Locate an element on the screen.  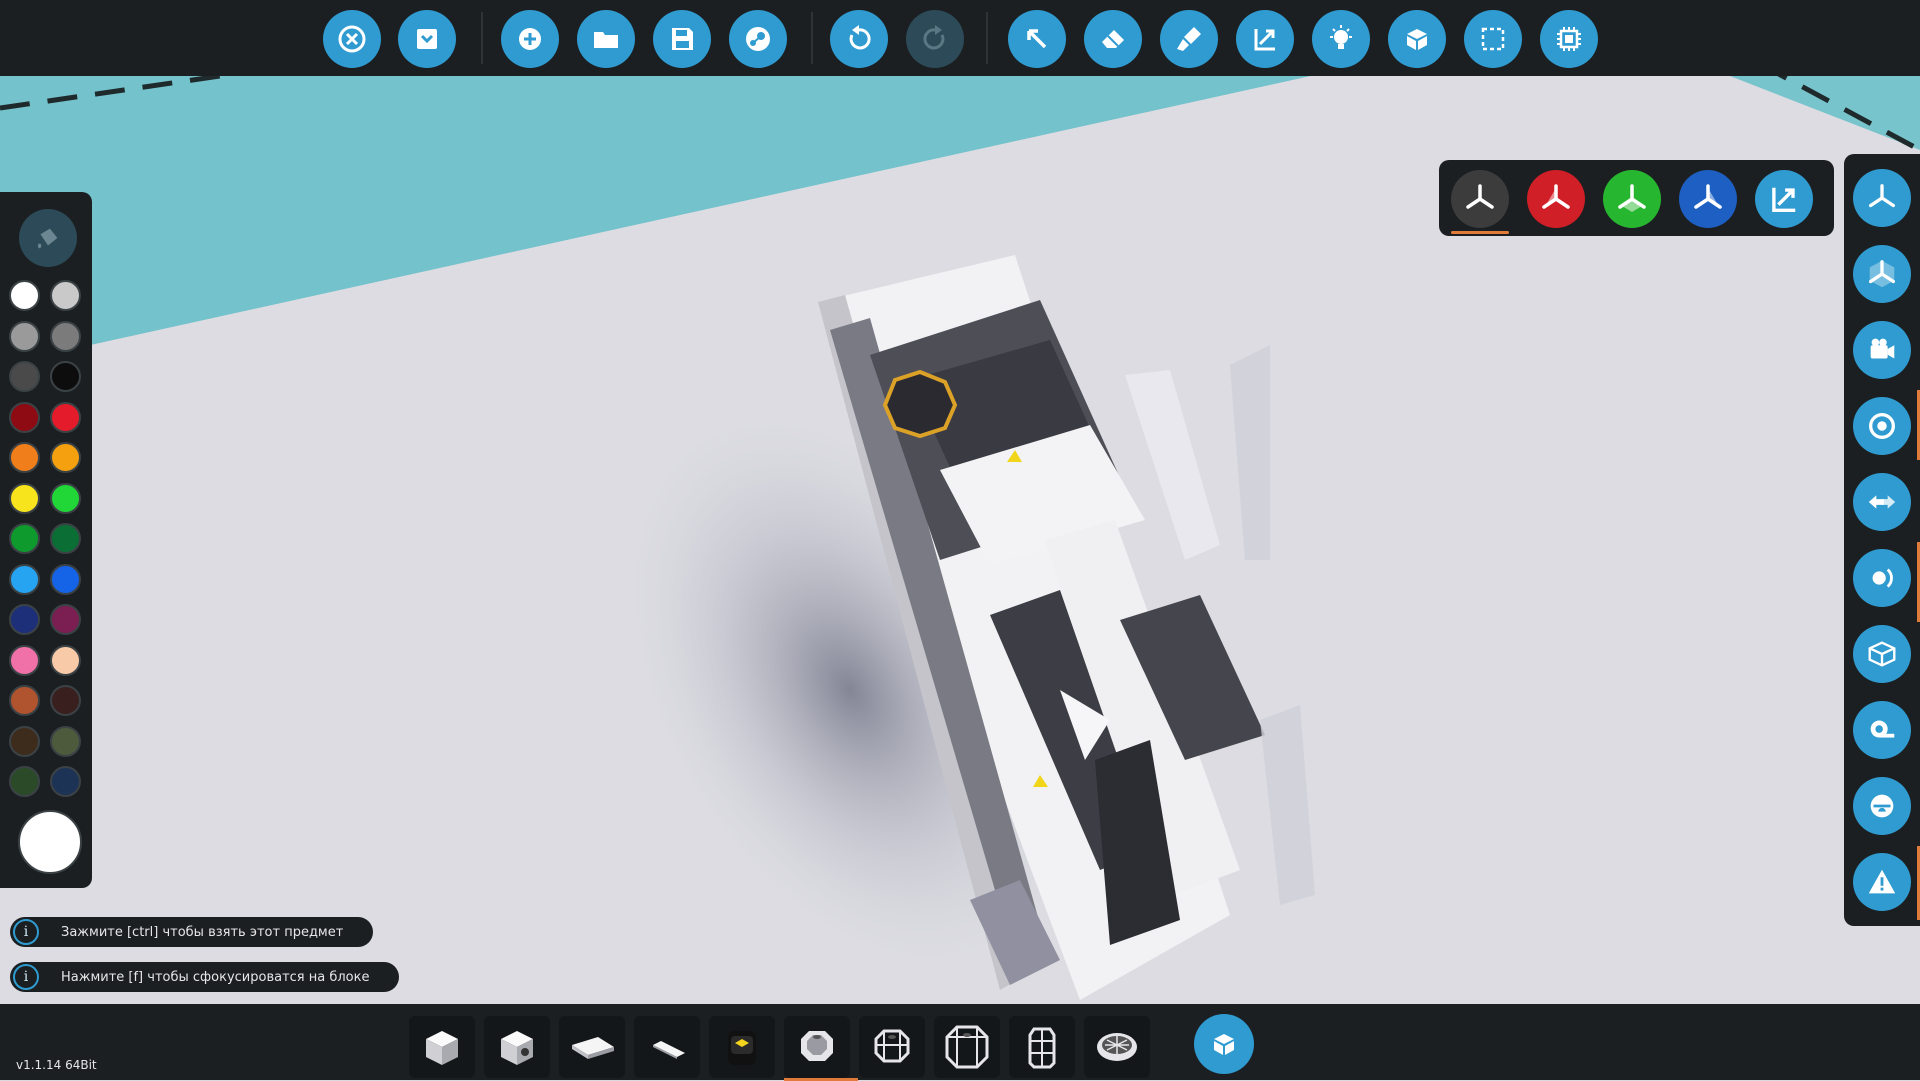
rotation-button is located at coordinates (1882, 578).